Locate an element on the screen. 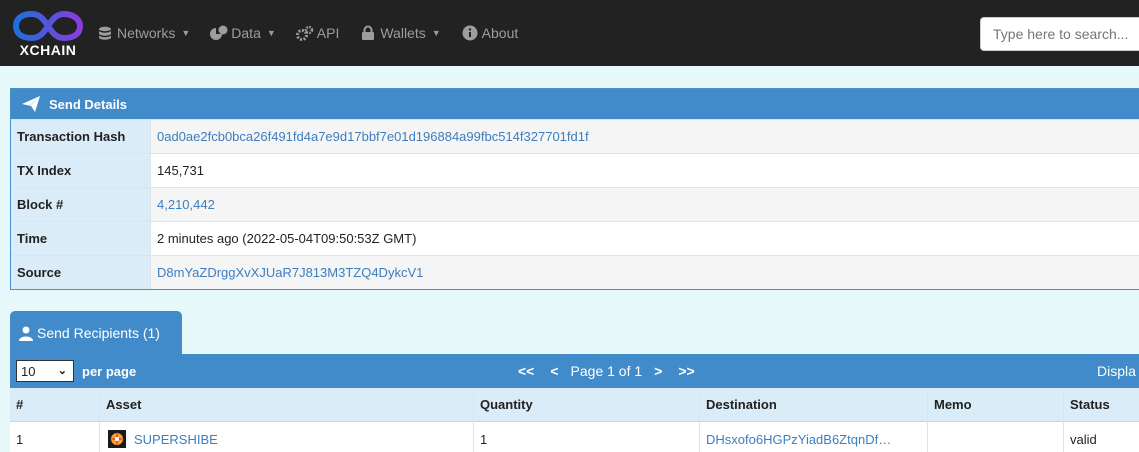  row-memo is located at coordinates (996, 437).